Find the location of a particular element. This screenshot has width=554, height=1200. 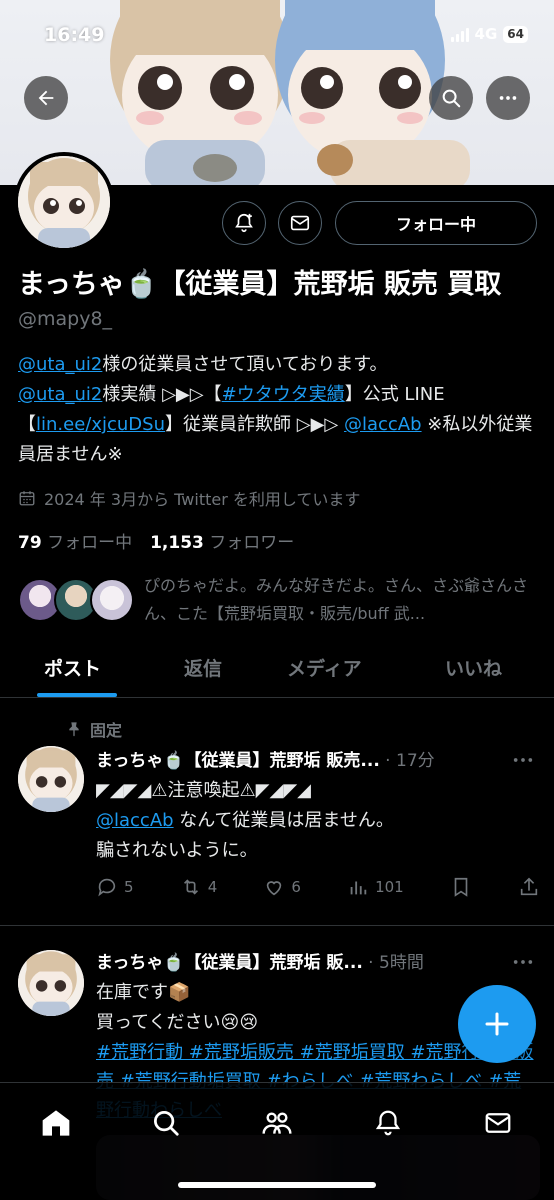

post-text: 在庫です📦 is located at coordinates (143, 992).